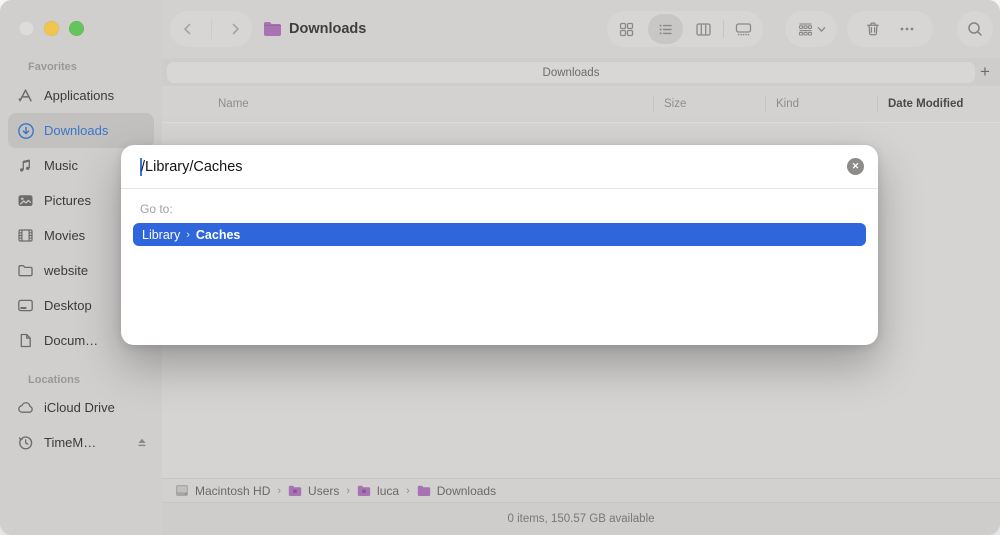 The height and width of the screenshot is (535, 1000). Describe the element at coordinates (499, 234) in the screenshot. I see `suggestion-row-library-caches: Library › Caches` at that location.